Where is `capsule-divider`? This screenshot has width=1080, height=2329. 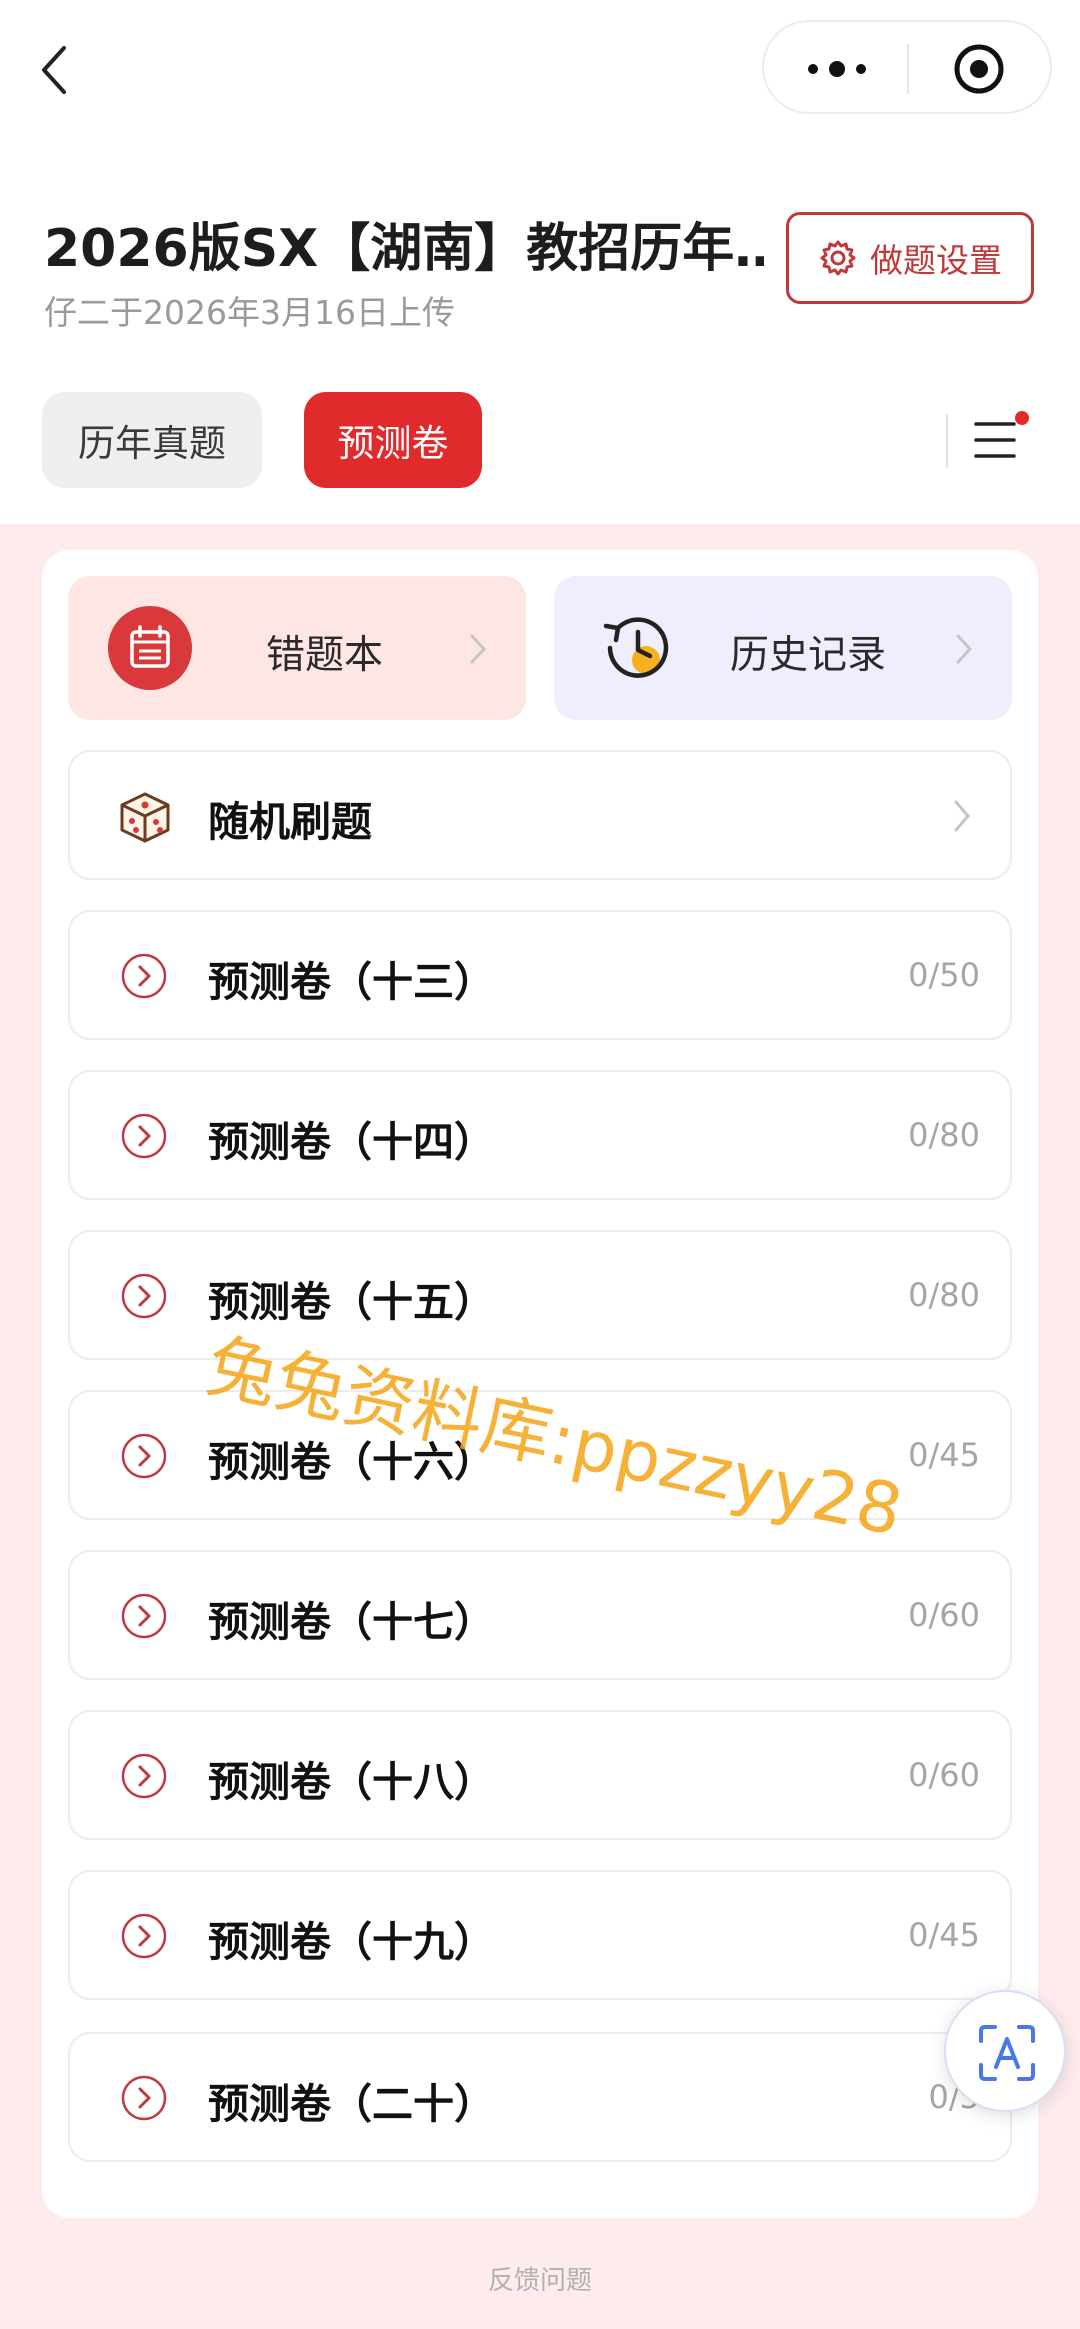 capsule-divider is located at coordinates (908, 69).